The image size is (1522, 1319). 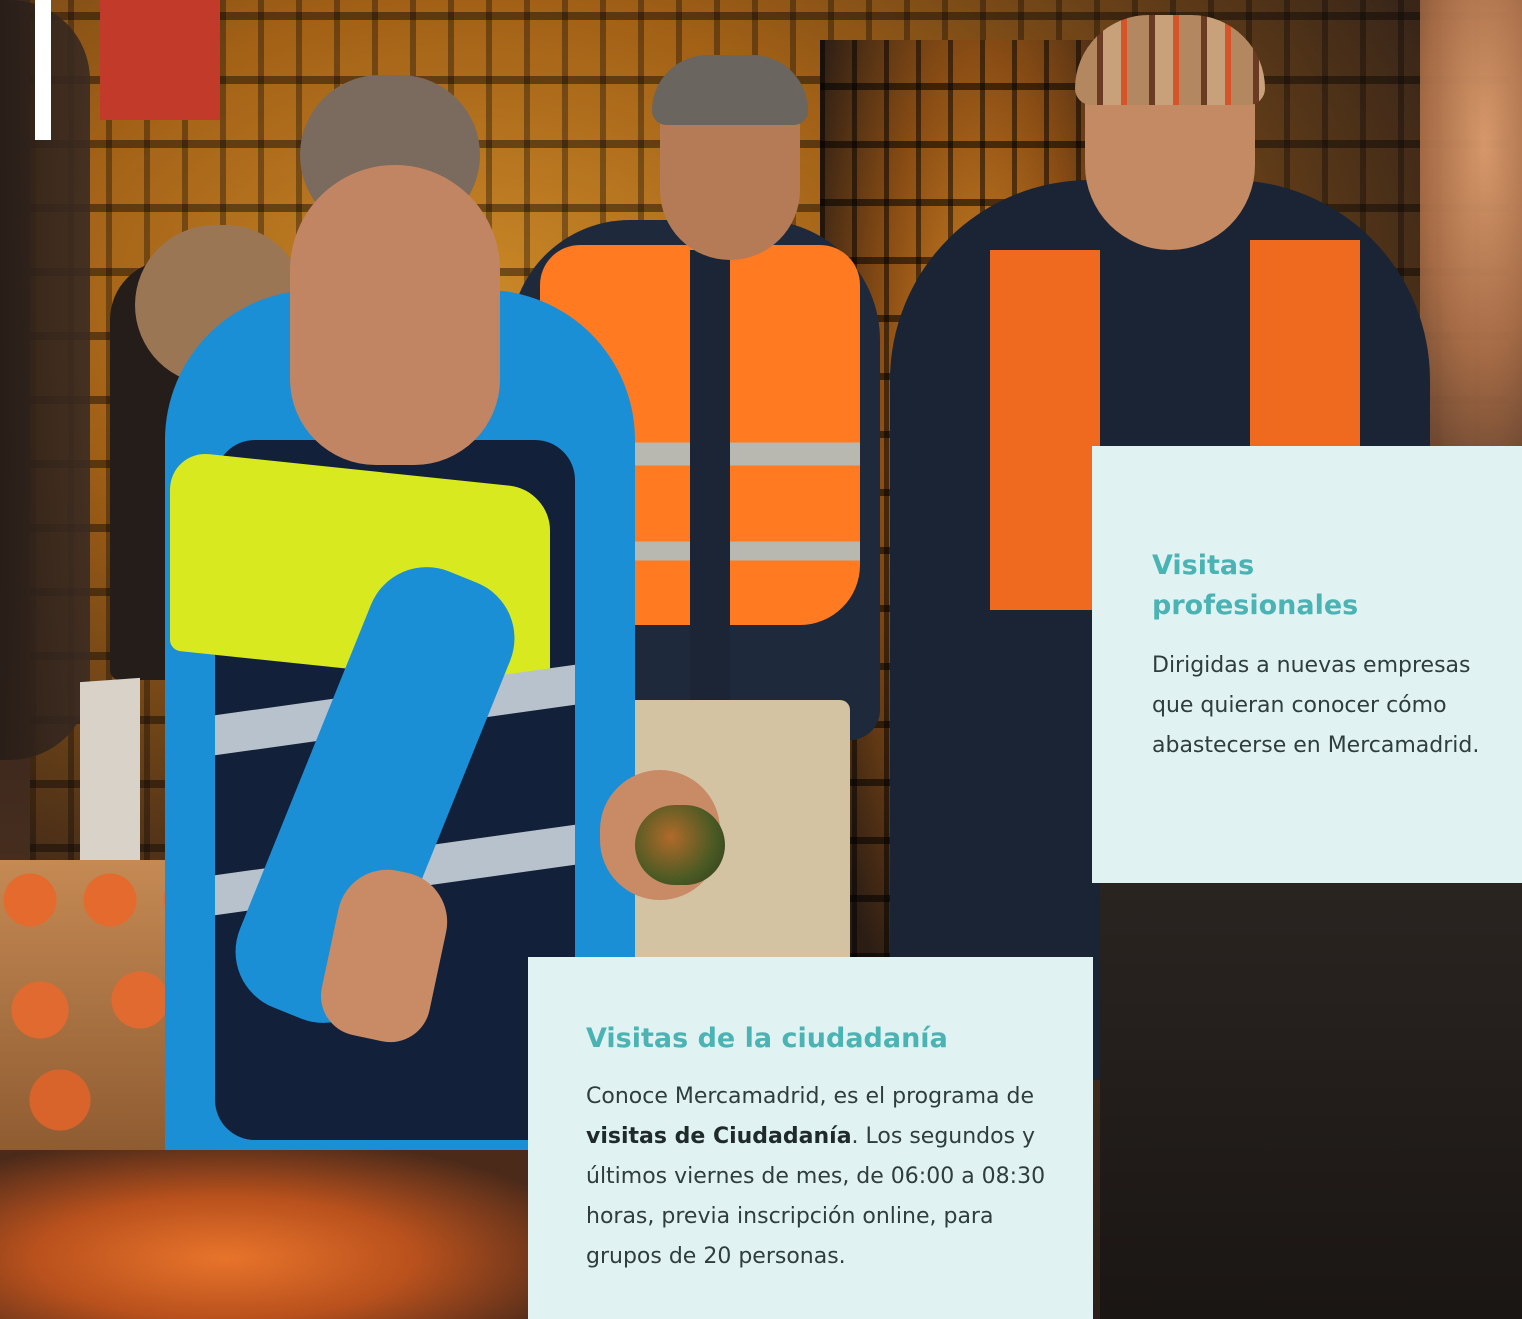 What do you see at coordinates (160, 60) in the screenshot?
I see `red-sign-panel` at bounding box center [160, 60].